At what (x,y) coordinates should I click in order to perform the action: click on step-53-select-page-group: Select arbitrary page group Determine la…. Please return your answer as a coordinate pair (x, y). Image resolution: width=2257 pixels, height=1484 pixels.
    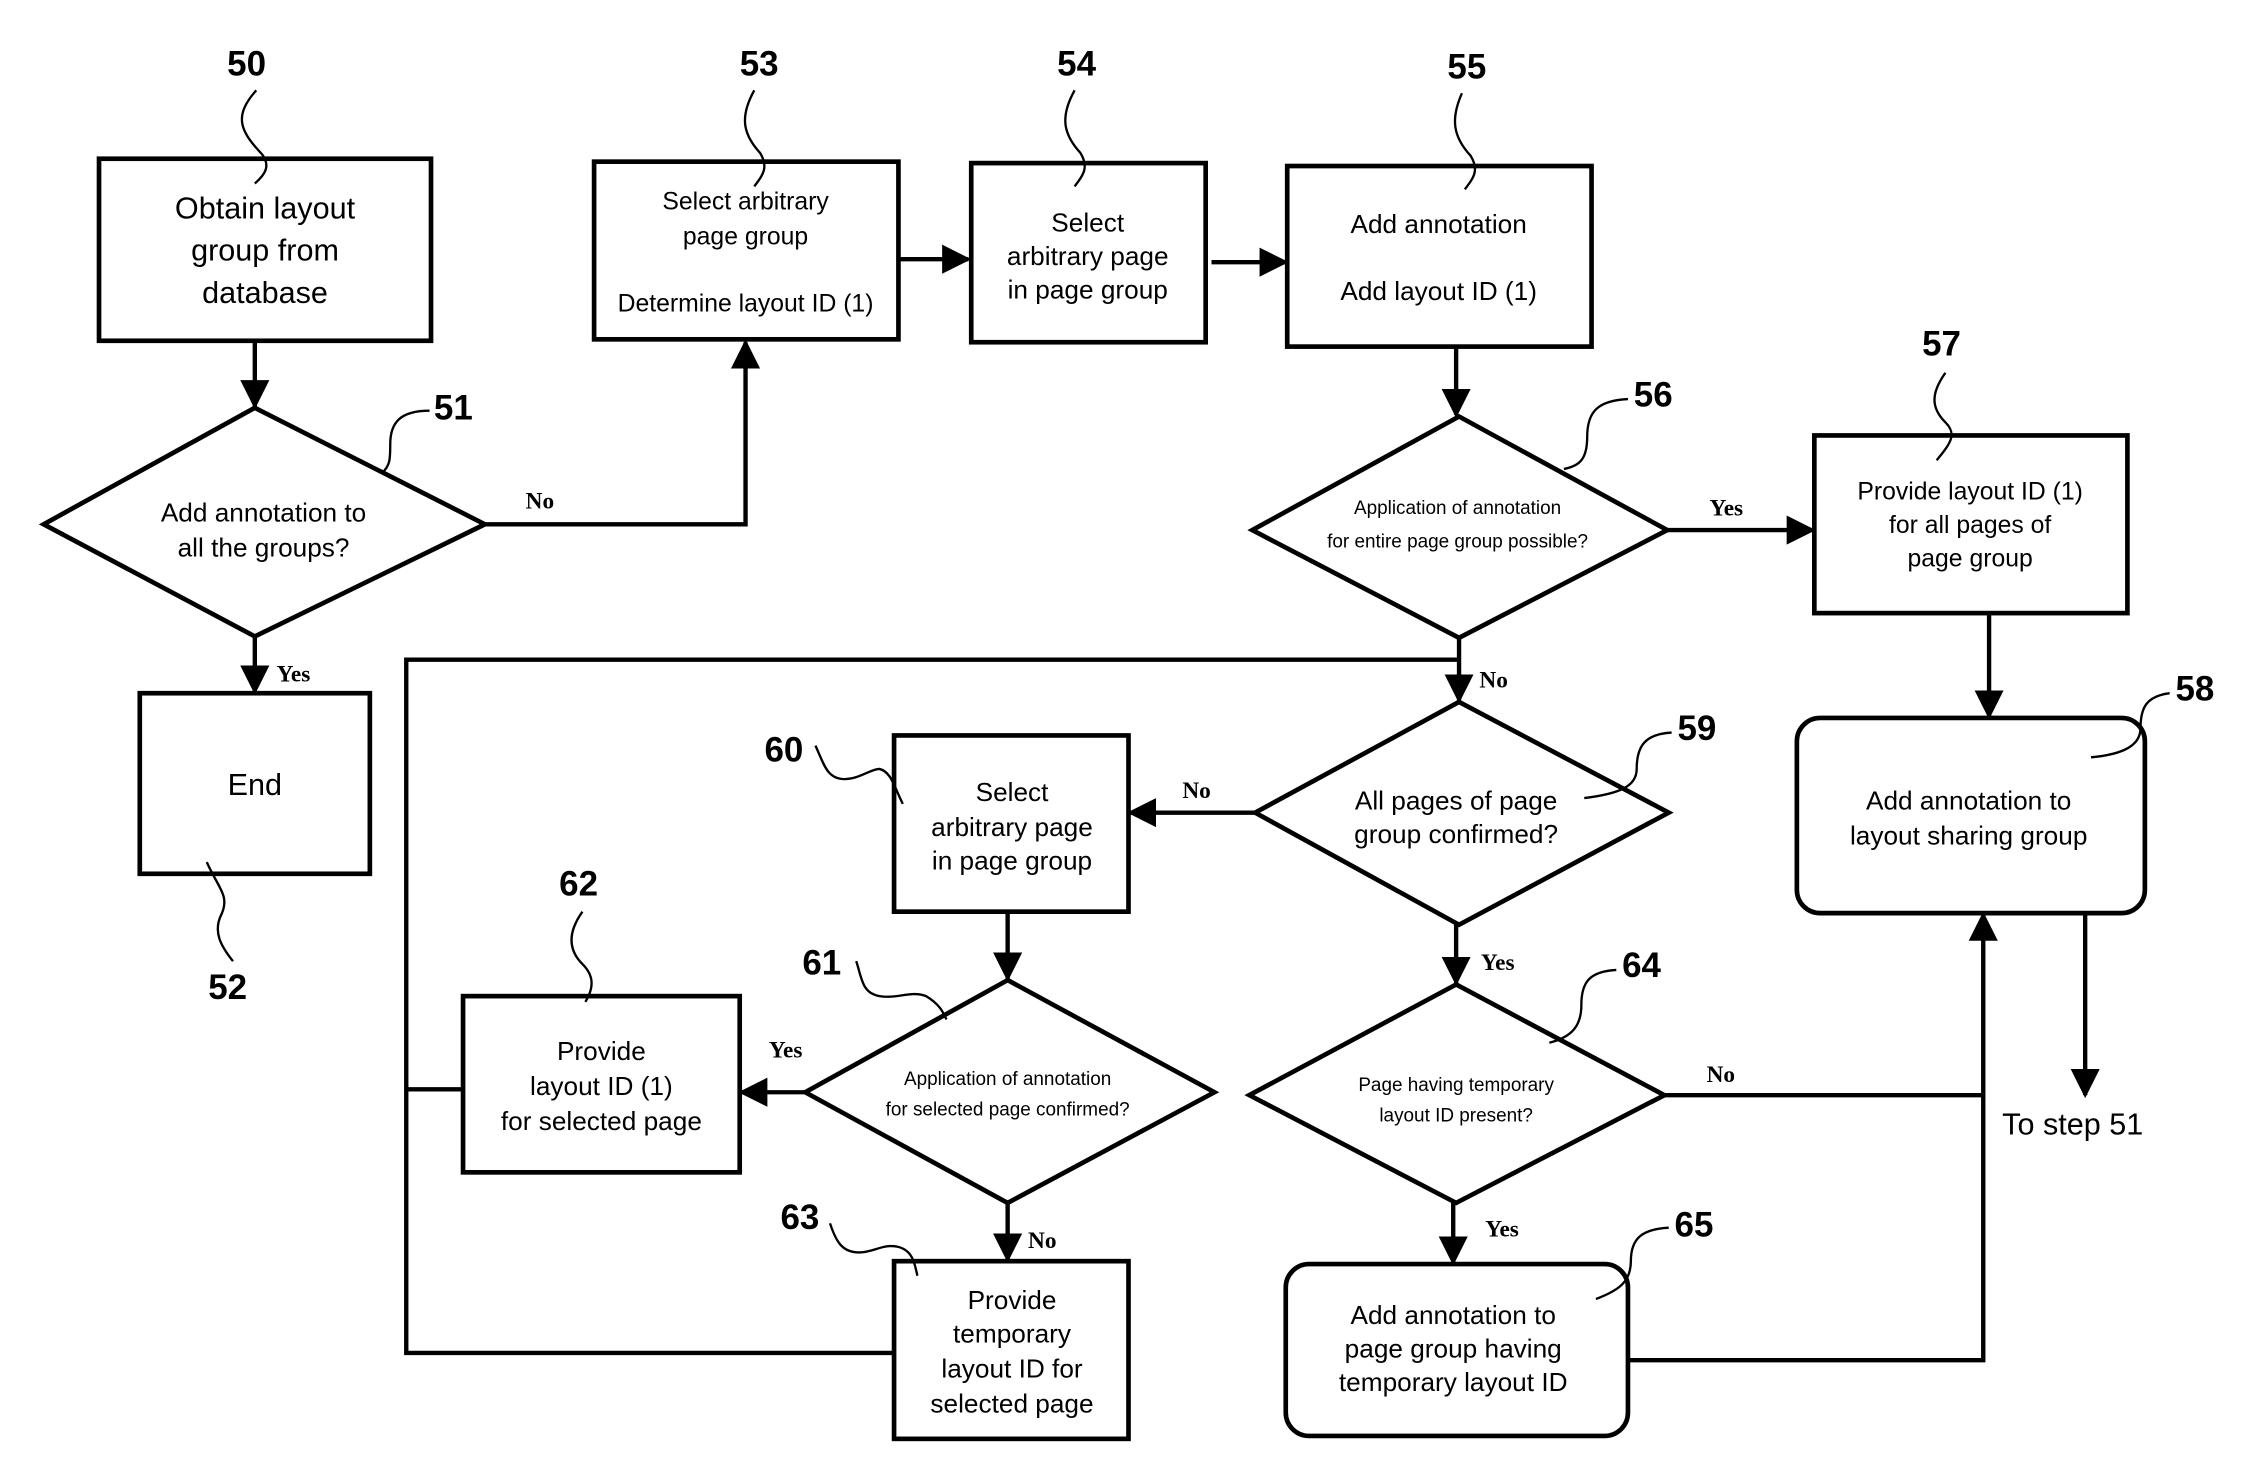
    Looking at the image, I should click on (746, 250).